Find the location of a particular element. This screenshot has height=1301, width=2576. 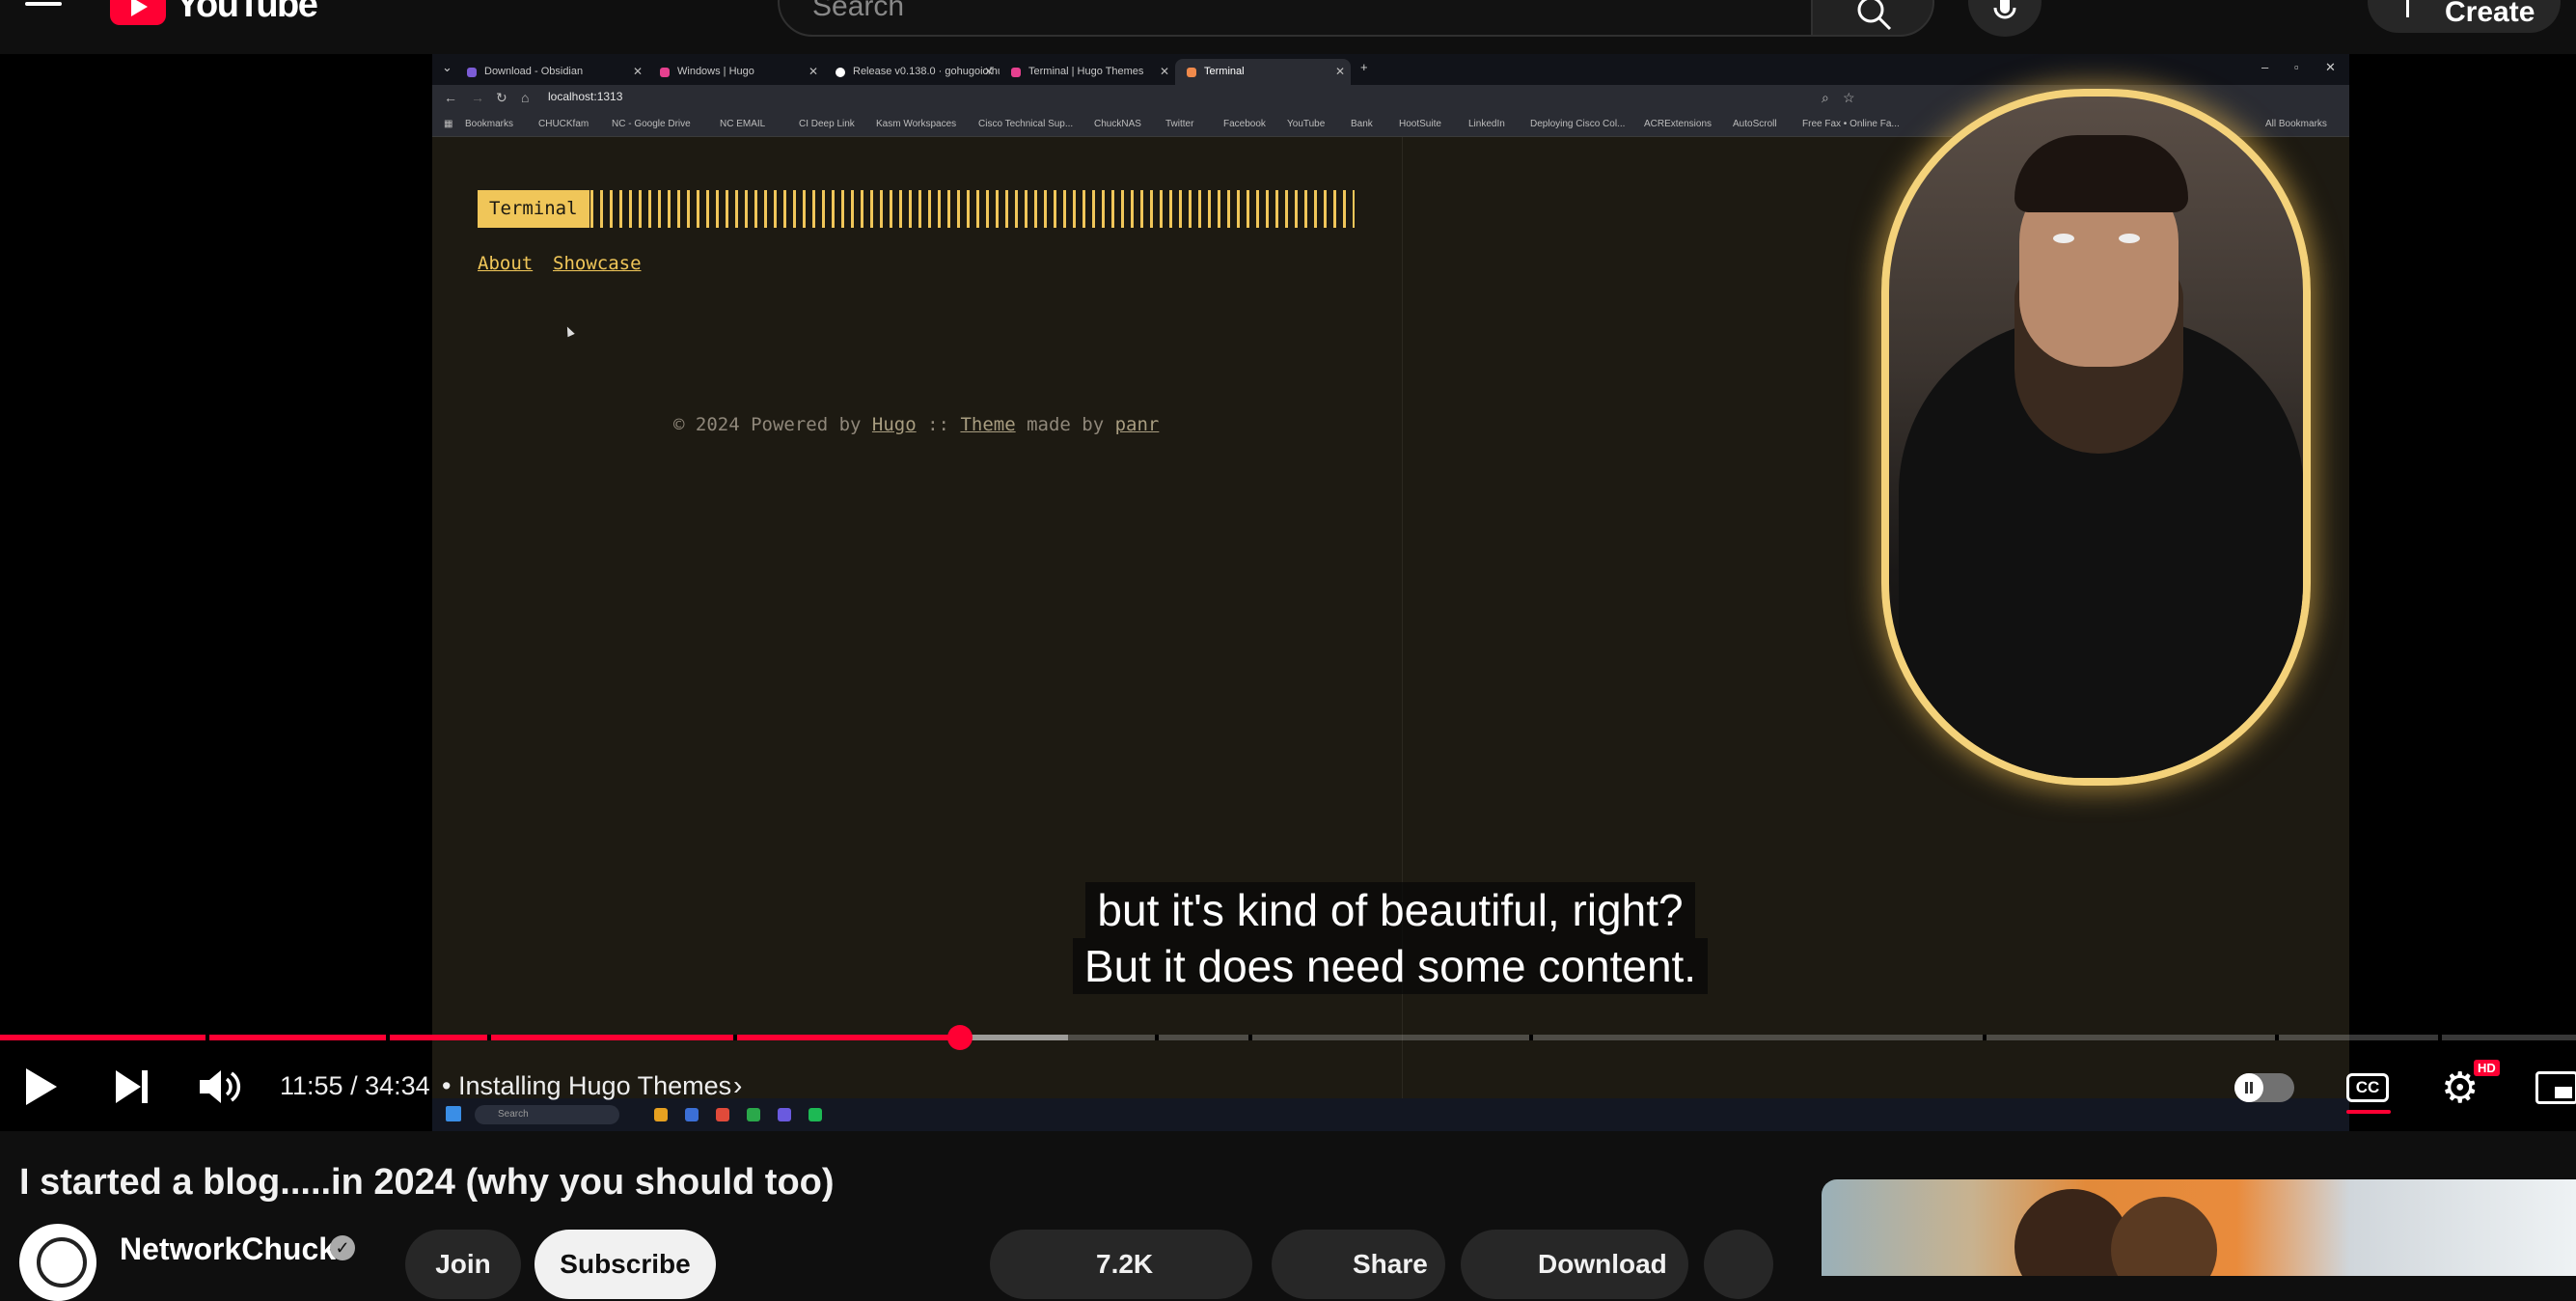

bookmark-item: NC EMAIL is located at coordinates (743, 124).